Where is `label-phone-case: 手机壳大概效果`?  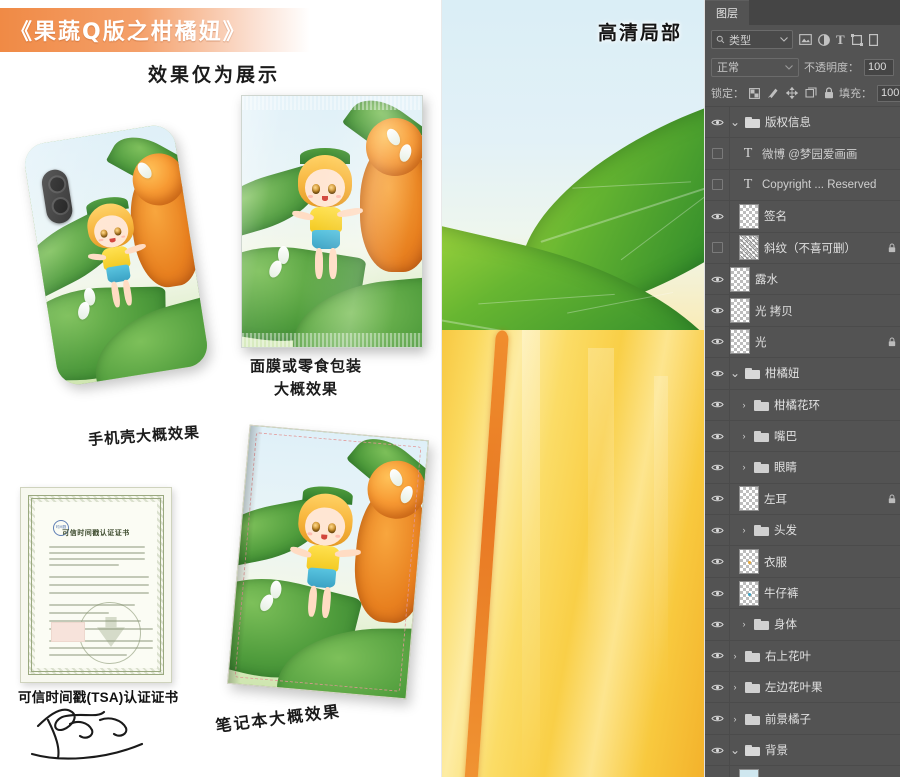
label-phone-case: 手机壳大概效果 is located at coordinates (144, 436).